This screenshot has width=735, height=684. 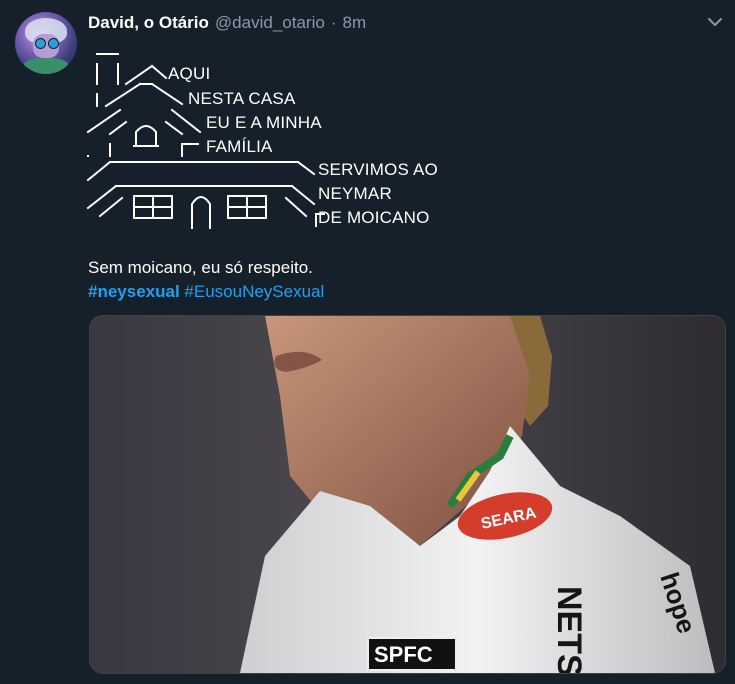 What do you see at coordinates (254, 291) in the screenshot?
I see `hashtag-link: #EusouNeySexual` at bounding box center [254, 291].